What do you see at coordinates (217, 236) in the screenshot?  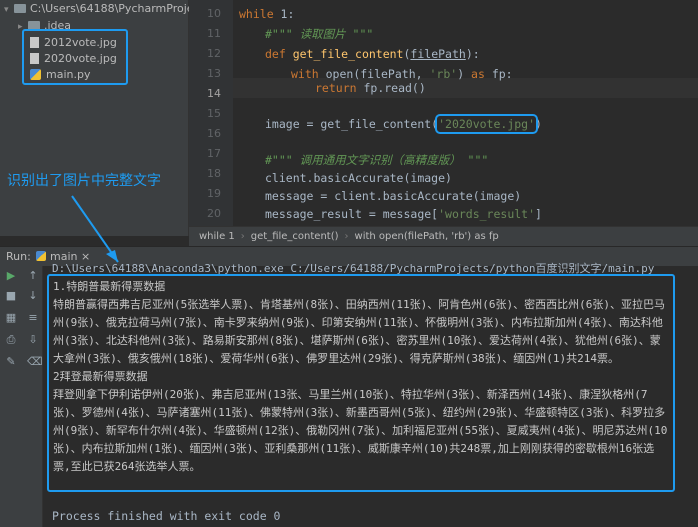 I see `breadcrumb-item: while 1` at bounding box center [217, 236].